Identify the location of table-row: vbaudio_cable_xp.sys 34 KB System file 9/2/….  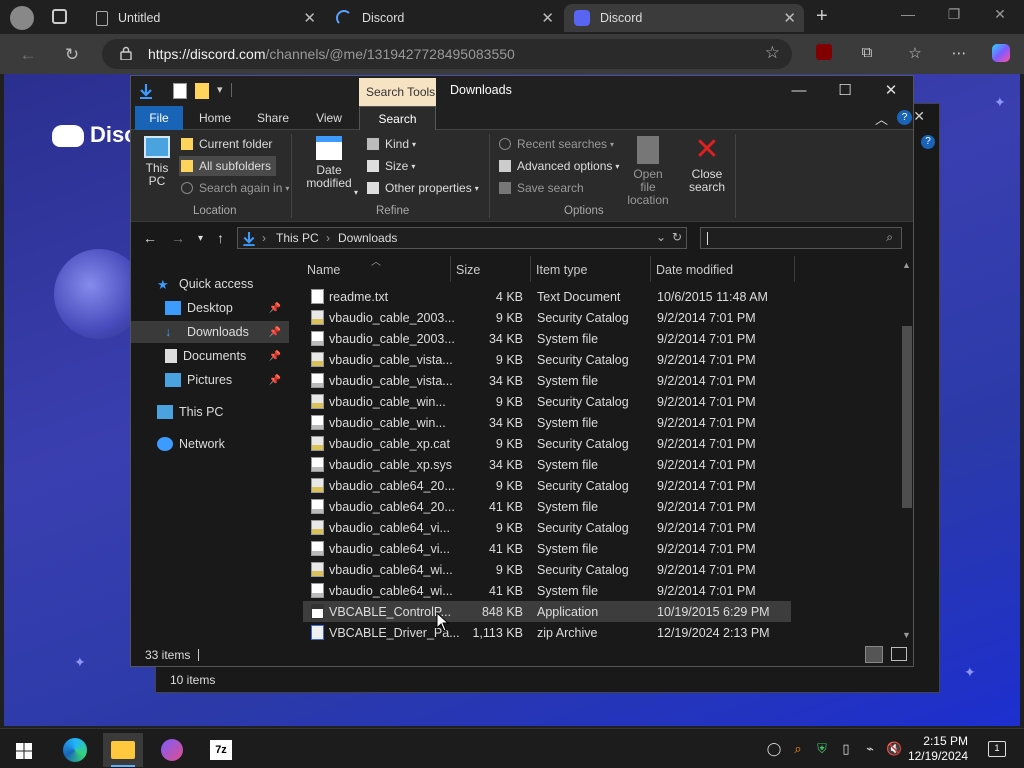
(547, 464).